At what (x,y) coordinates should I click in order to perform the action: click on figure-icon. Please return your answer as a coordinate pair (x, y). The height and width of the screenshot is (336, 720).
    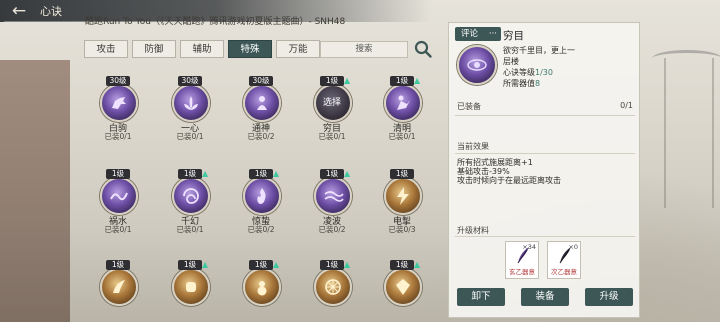
    Looking at the image, I should click on (403, 102).